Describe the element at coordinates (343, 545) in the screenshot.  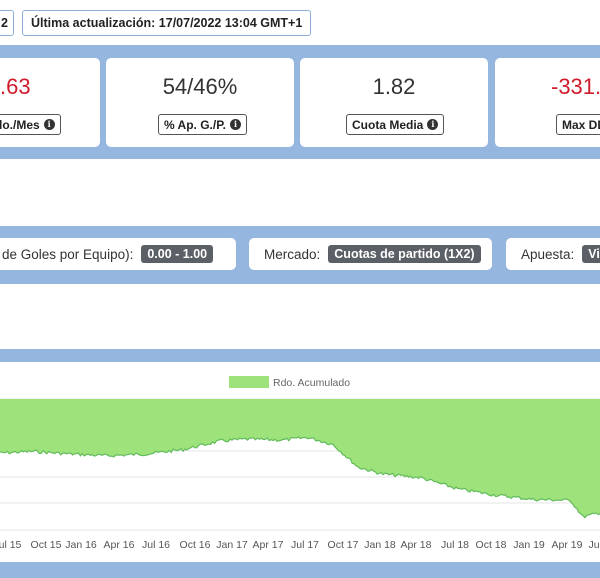
I see `x-tick-label: Oct 17` at that location.